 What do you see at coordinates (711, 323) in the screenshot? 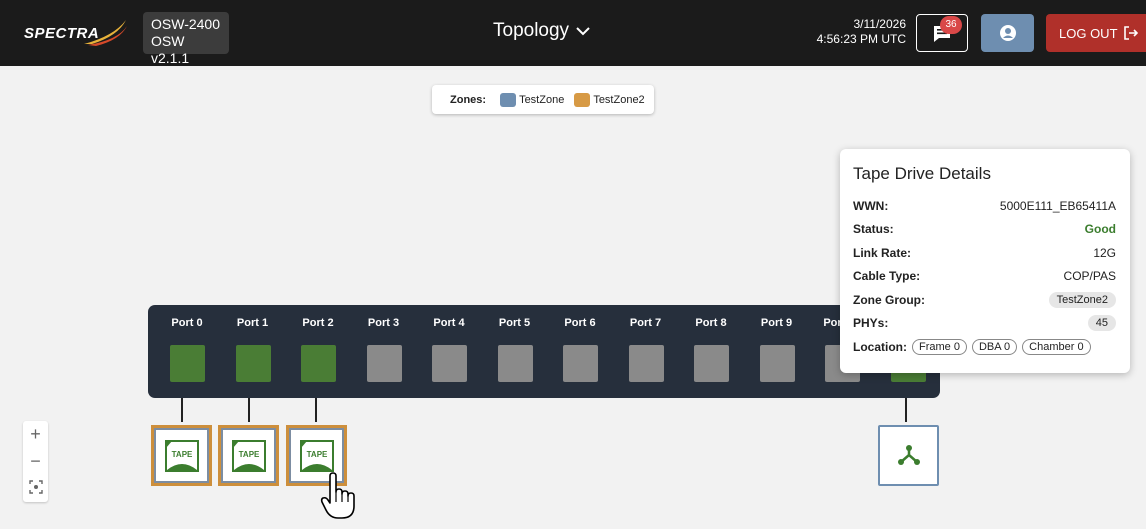
I see `port-label: Port 8` at bounding box center [711, 323].